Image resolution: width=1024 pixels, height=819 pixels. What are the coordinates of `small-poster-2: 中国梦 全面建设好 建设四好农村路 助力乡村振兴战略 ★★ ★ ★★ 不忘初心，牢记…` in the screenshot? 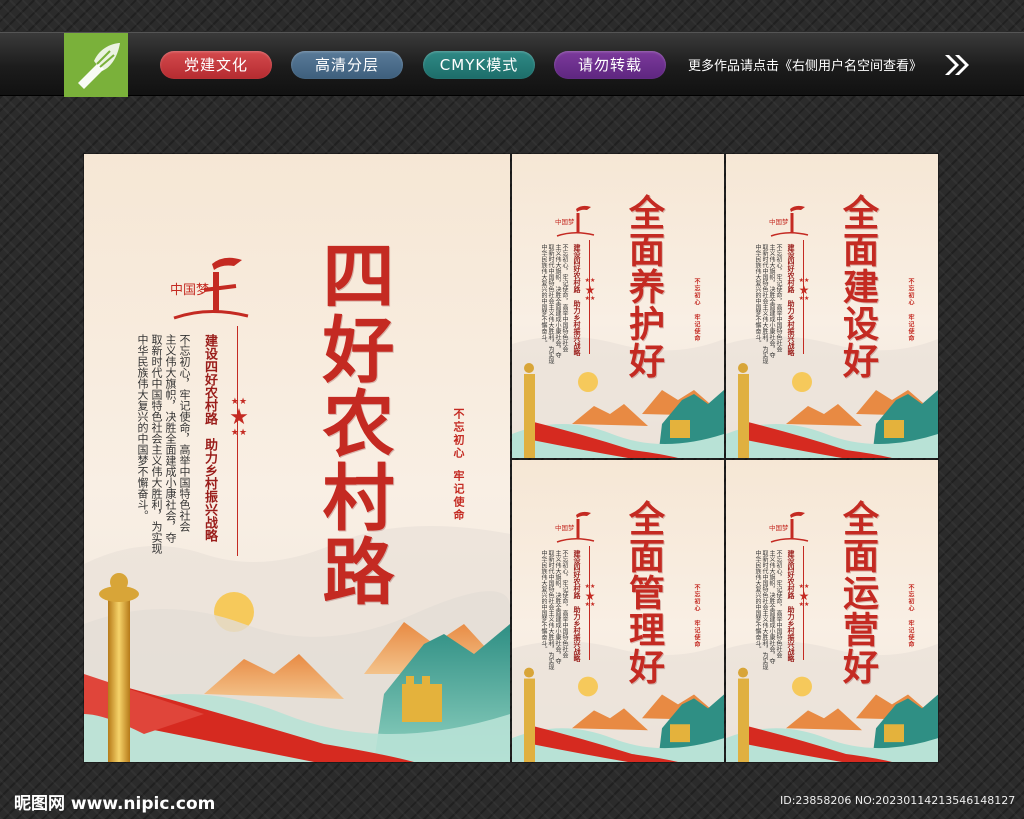 It's located at (832, 306).